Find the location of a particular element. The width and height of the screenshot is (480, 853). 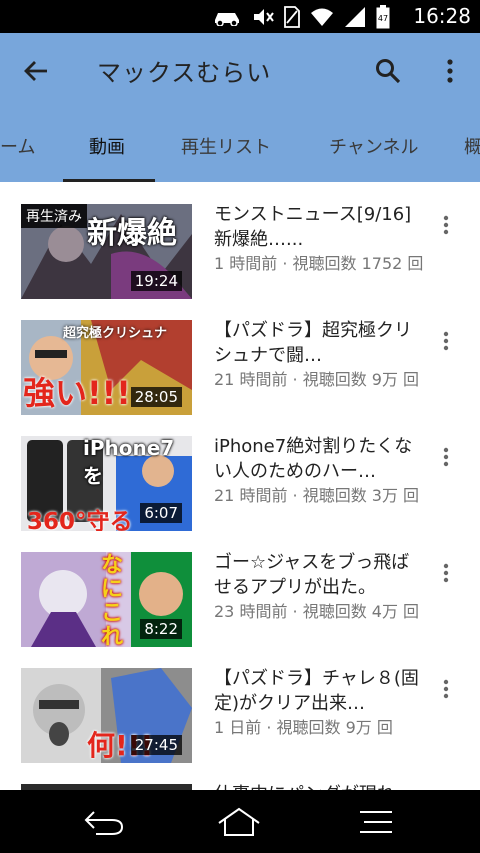

tab-bar: ーム 動画 再生リスト チャンネル 概 is located at coordinates (240, 145).